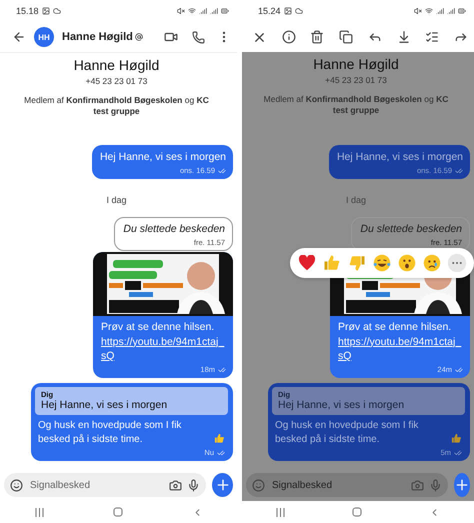 Image resolution: width=474 pixels, height=523 pixels. I want to click on contact-avatar: HH, so click(44, 37).